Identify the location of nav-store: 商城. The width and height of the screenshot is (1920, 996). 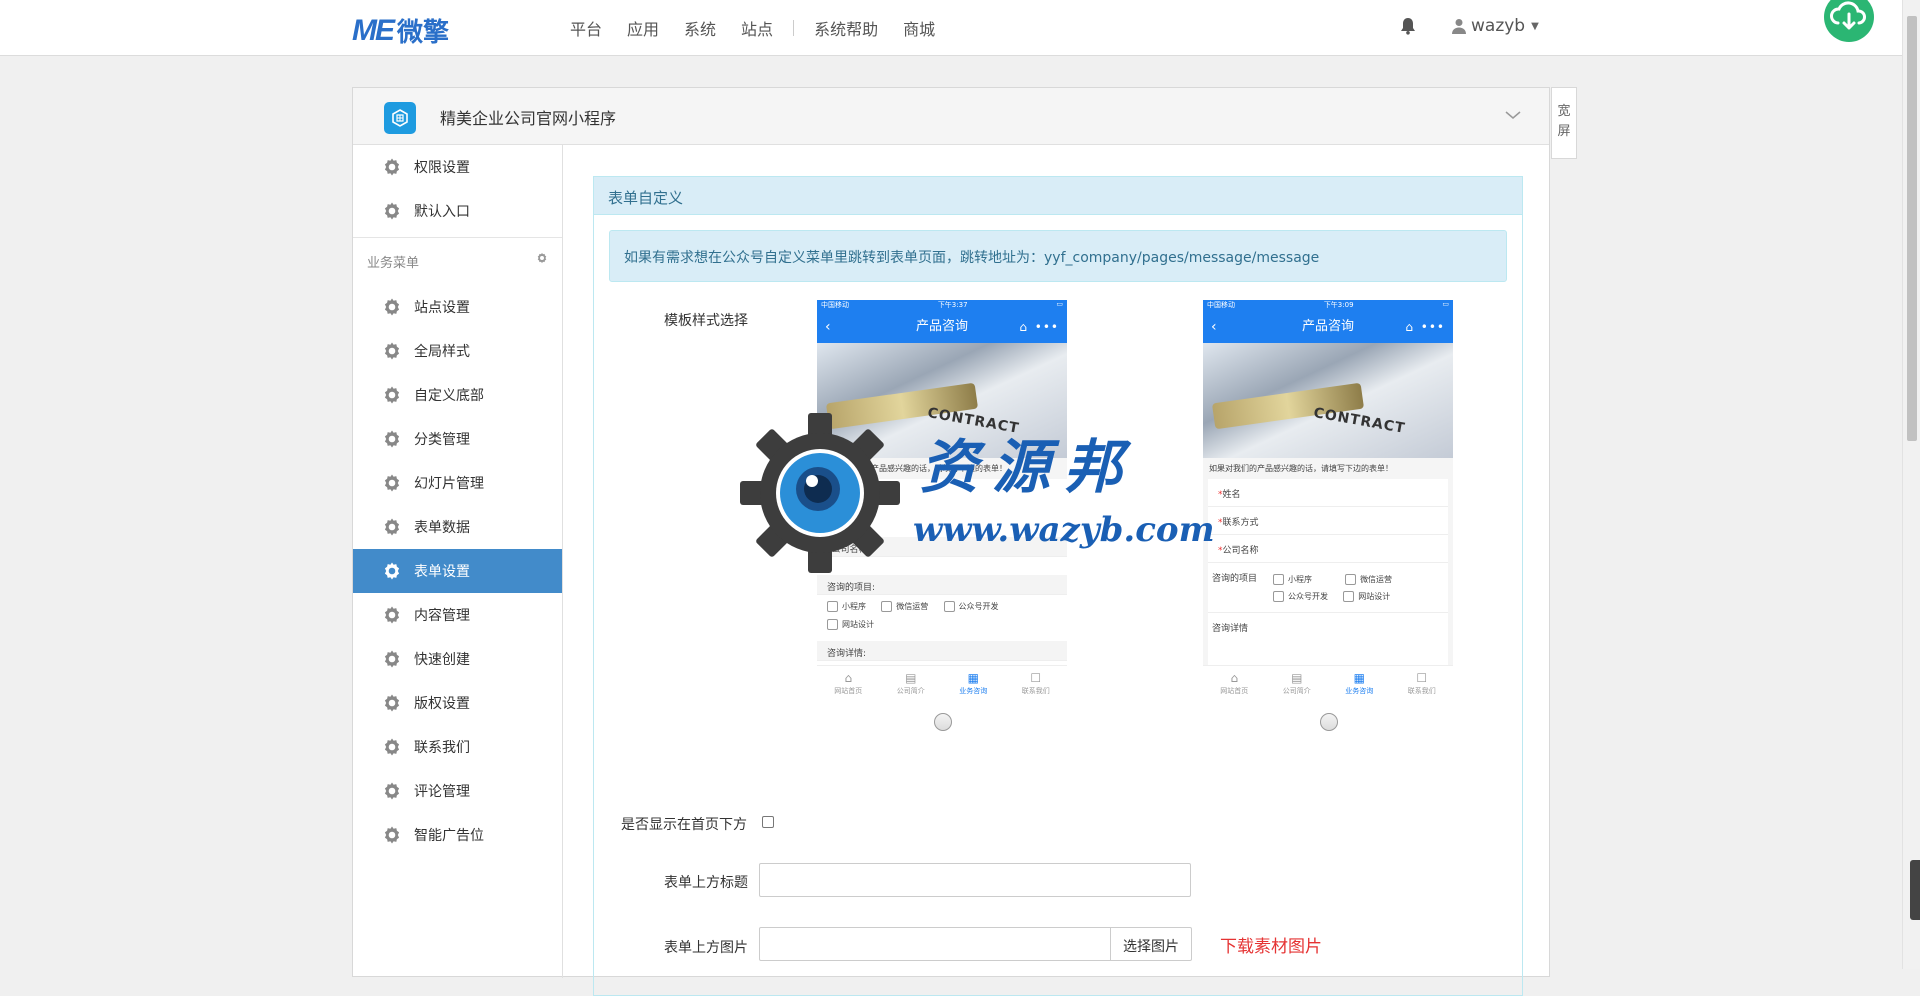
(919, 28).